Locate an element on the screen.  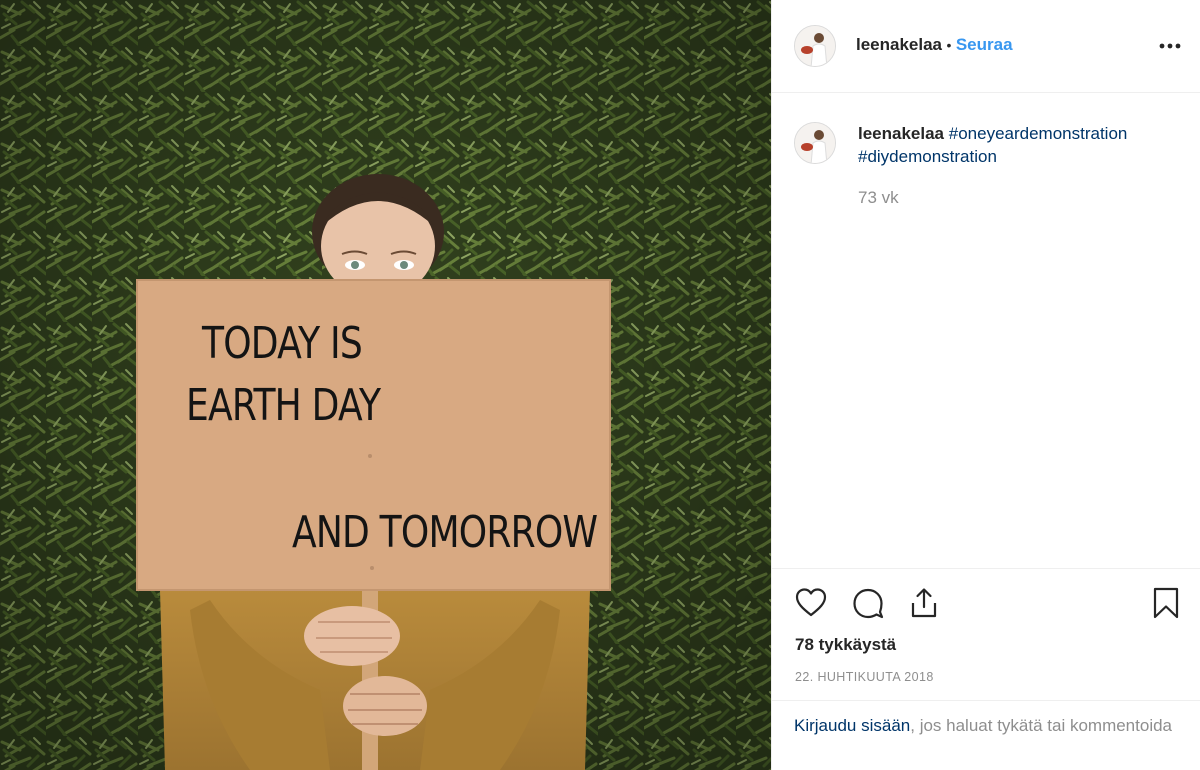
hand-lower is located at coordinates (385, 706).